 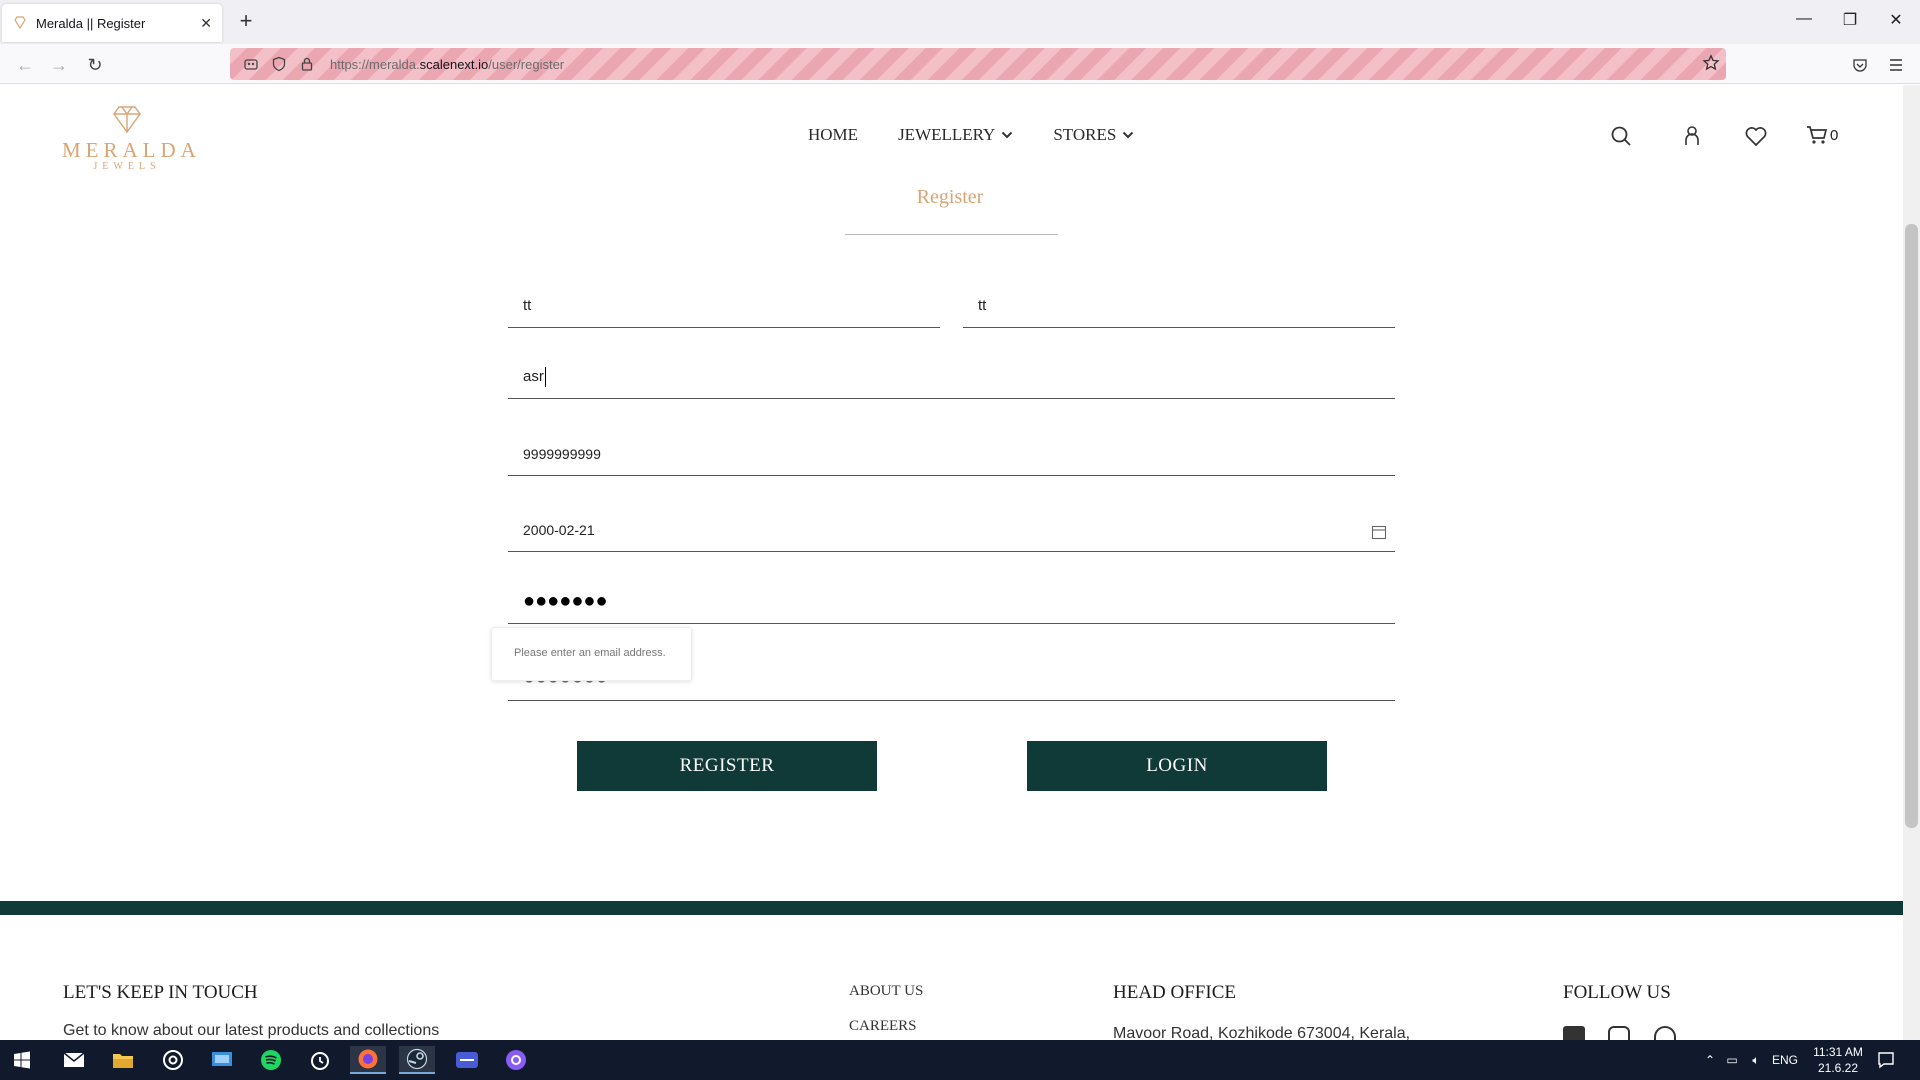 I want to click on main-nav: HOME JEWELLERY STORES, so click(x=971, y=135).